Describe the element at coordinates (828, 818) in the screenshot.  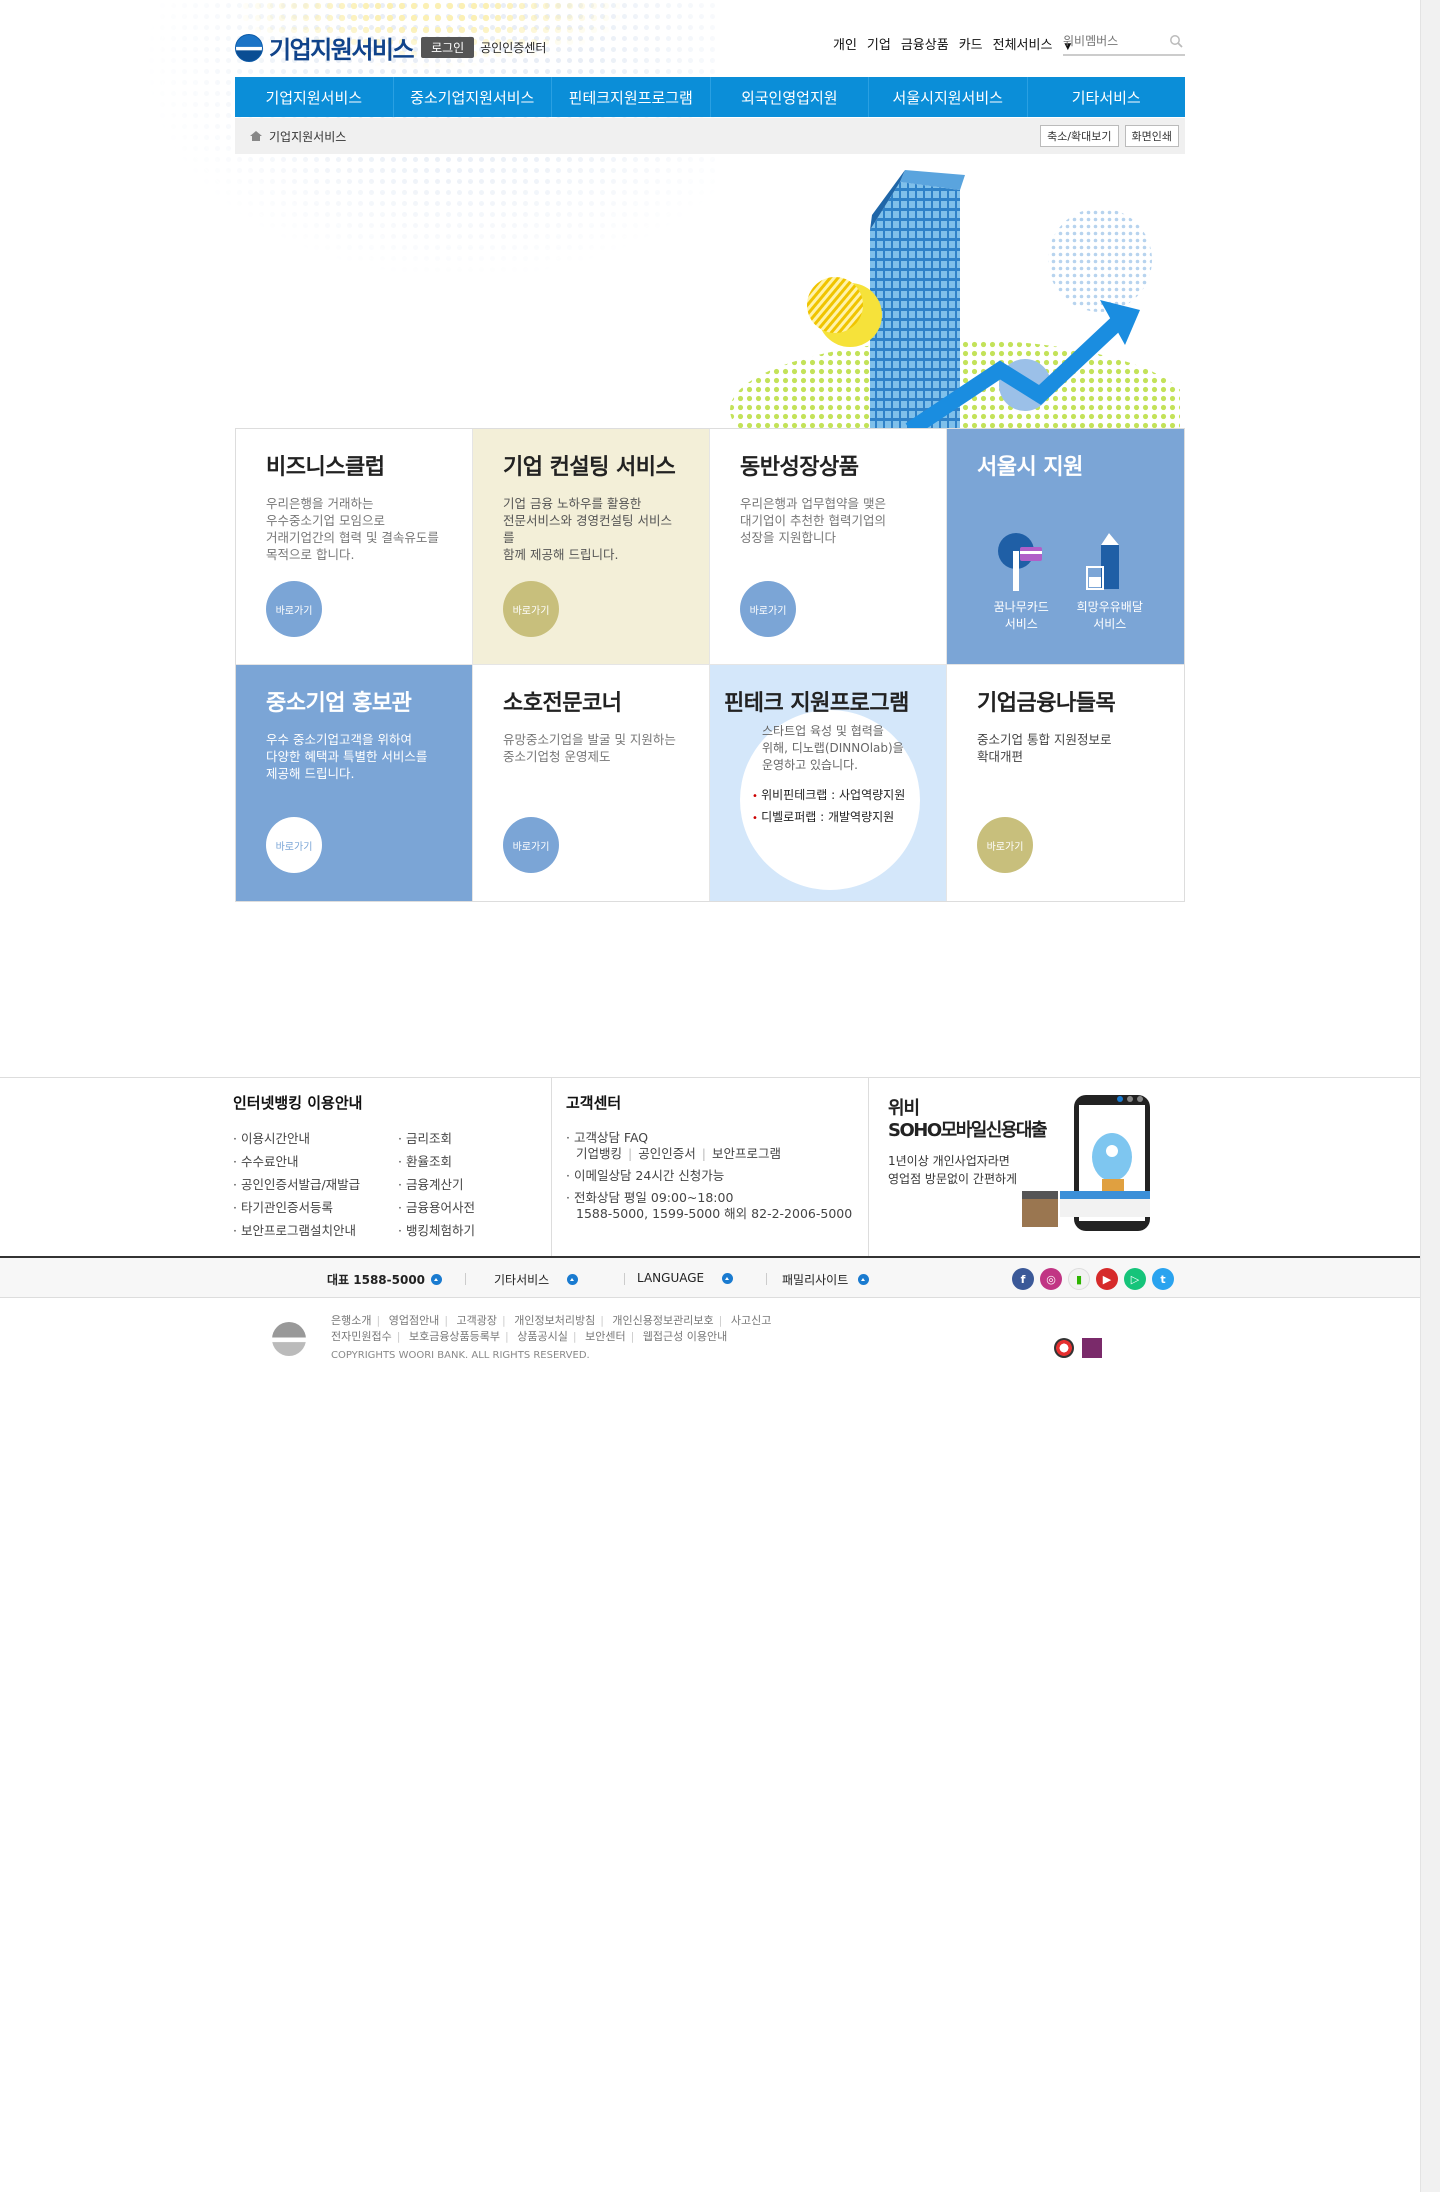
I see `list-item: 디벨로퍼랩 : 개발역량지원` at that location.